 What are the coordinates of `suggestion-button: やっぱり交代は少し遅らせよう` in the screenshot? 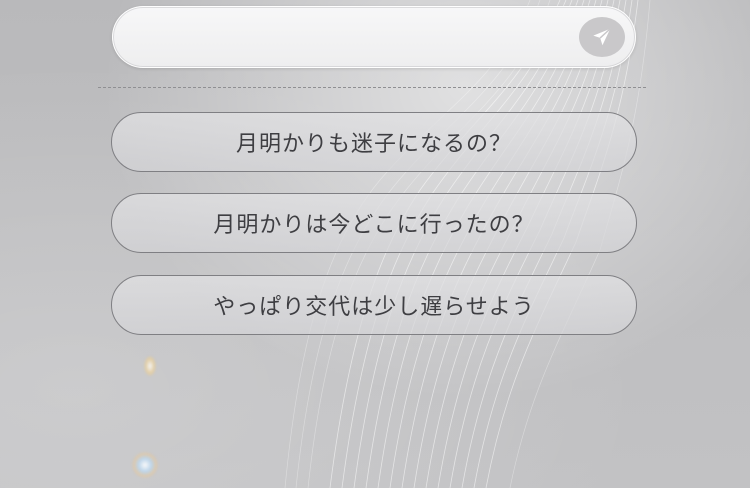 It's located at (374, 305).